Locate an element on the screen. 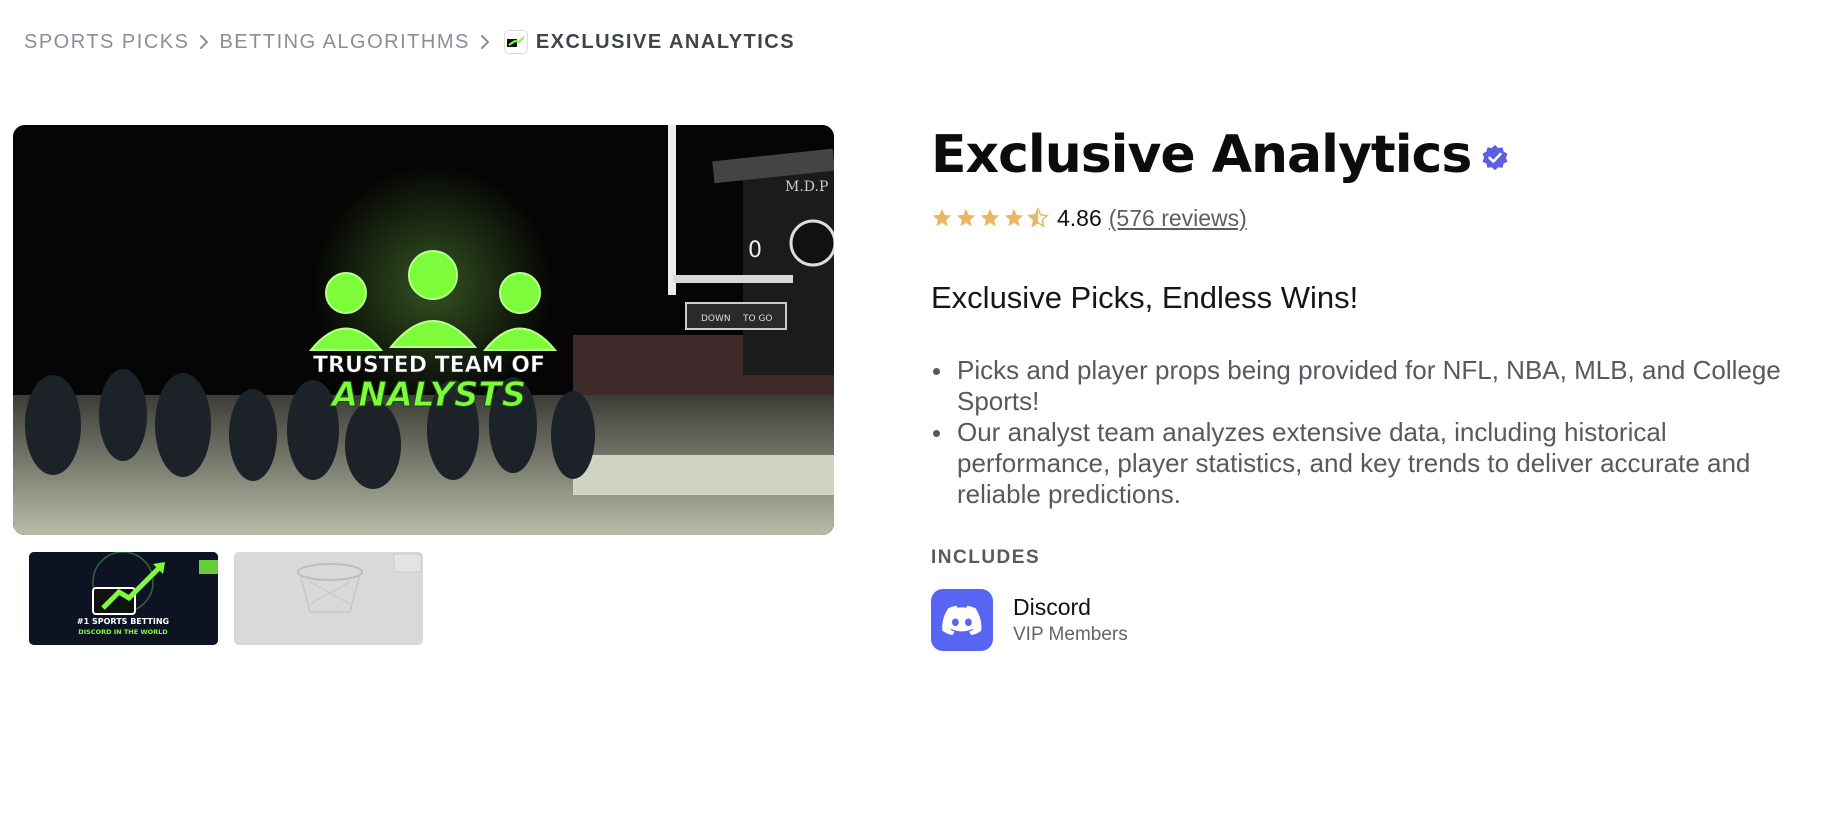  scoreboard-togo: TO GO is located at coordinates (757, 319).